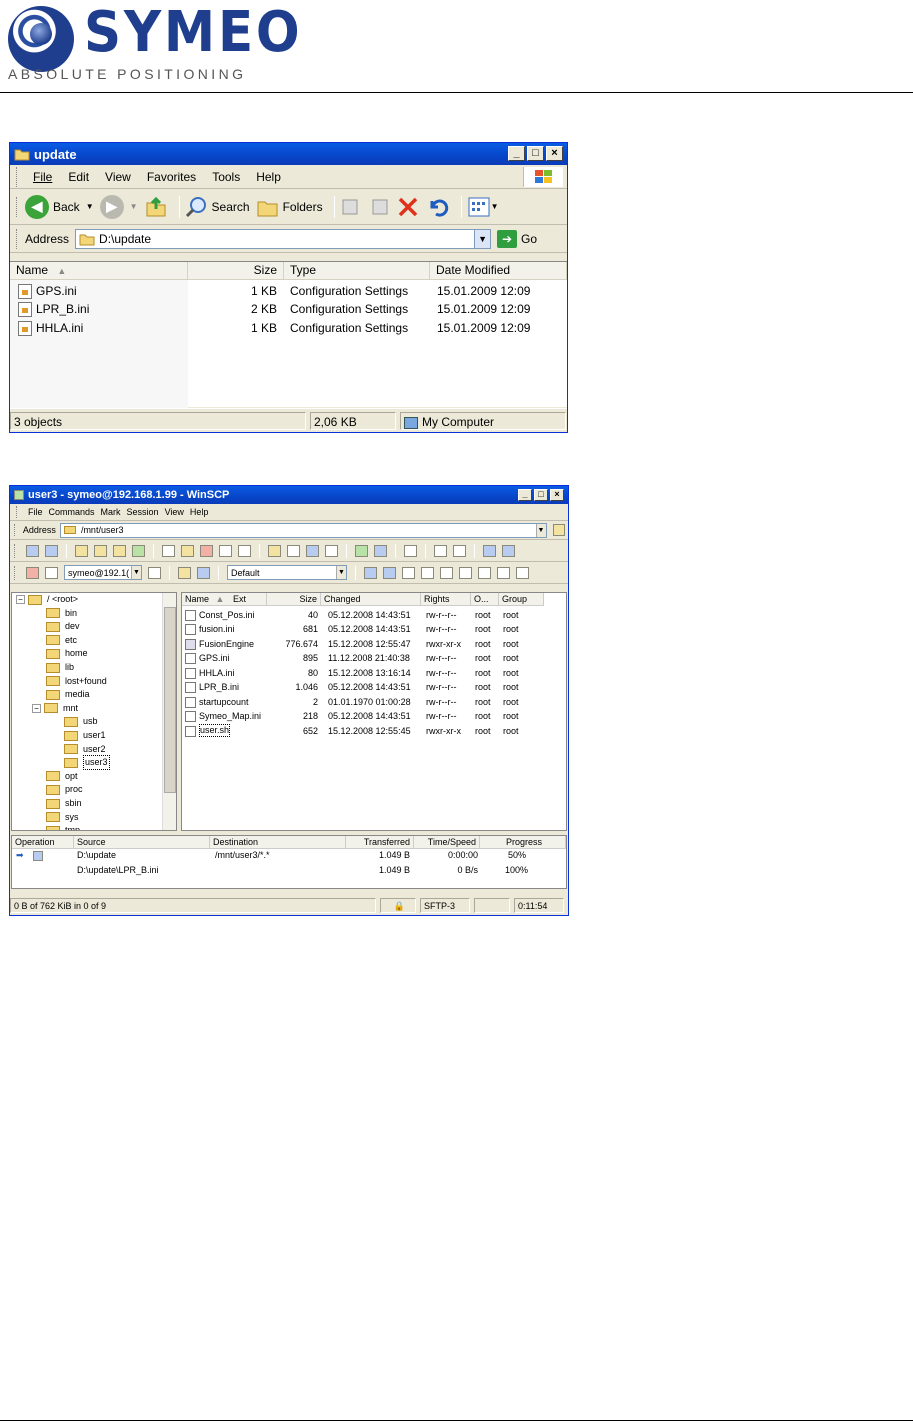 The width and height of the screenshot is (913, 1423). Describe the element at coordinates (32, 550) in the screenshot. I see `back-icon` at that location.